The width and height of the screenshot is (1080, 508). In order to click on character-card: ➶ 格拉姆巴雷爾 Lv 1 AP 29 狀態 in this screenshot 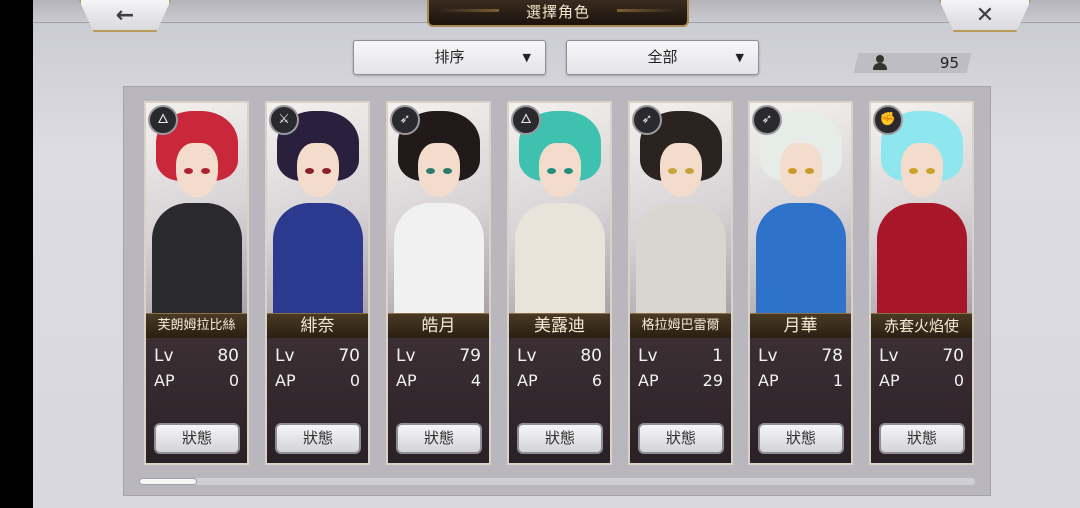, I will do `click(680, 283)`.